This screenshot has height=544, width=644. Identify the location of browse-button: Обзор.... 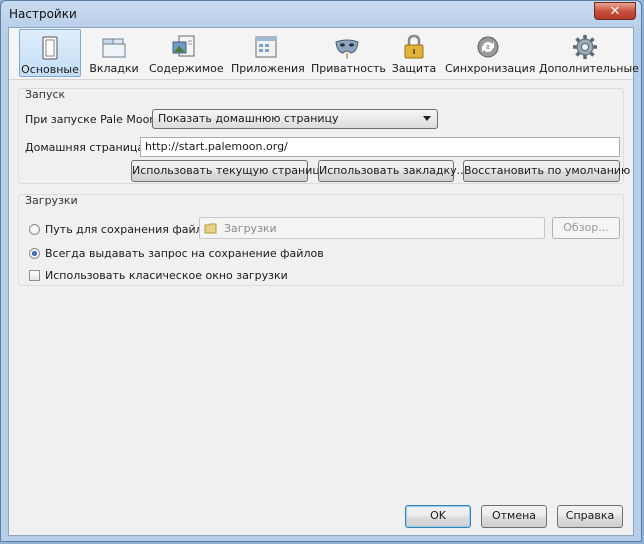
(586, 228).